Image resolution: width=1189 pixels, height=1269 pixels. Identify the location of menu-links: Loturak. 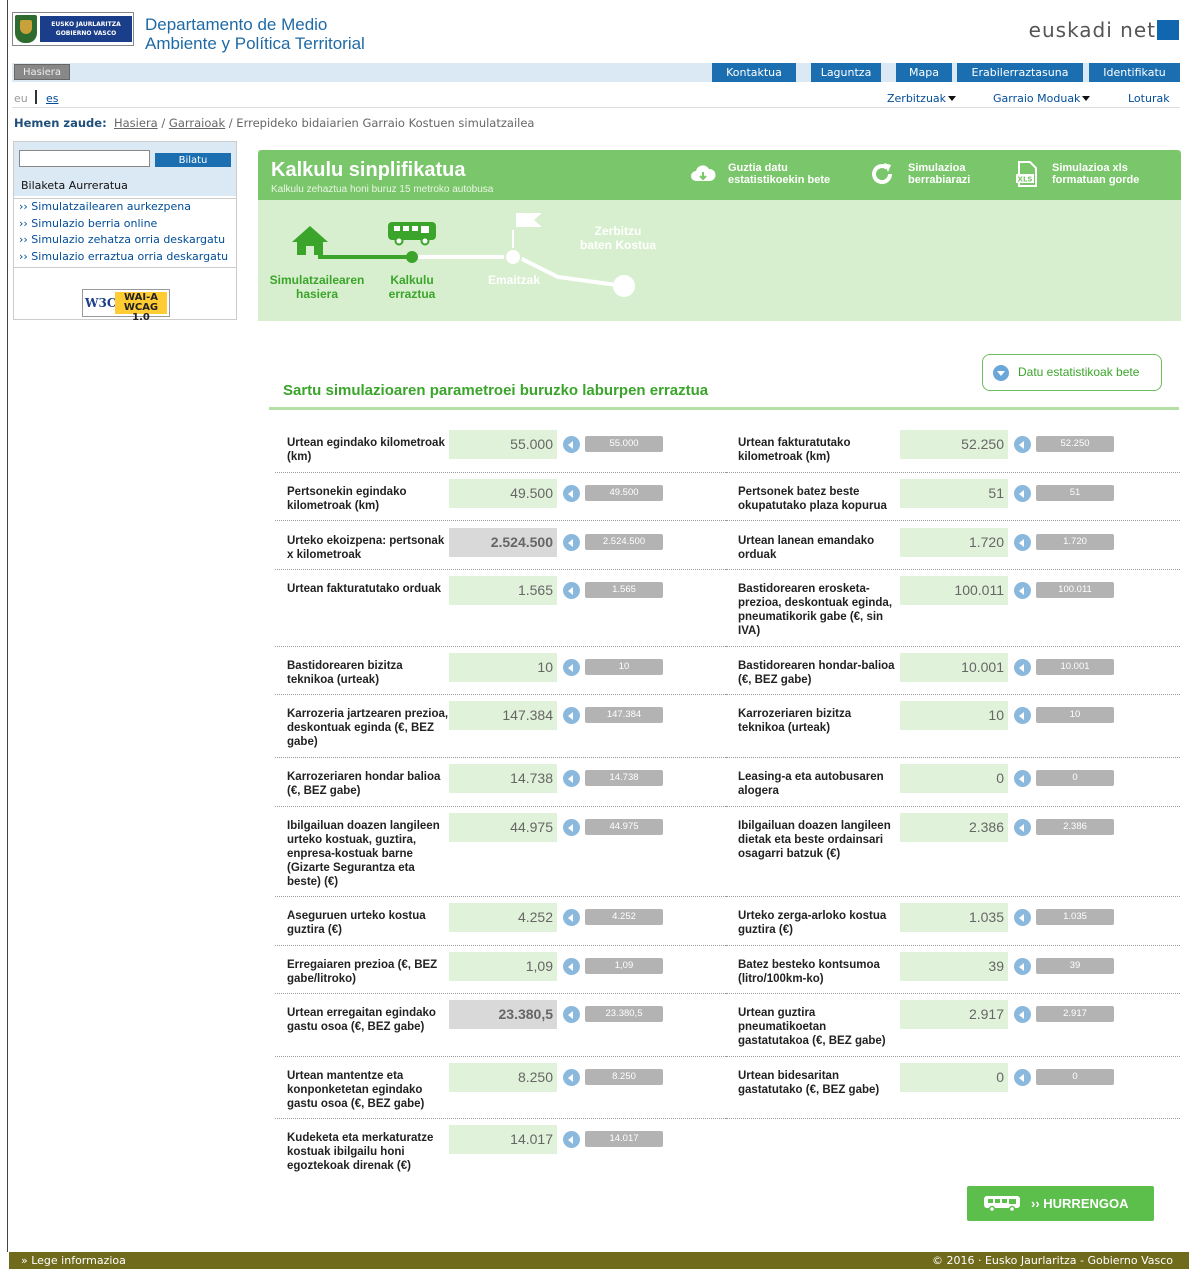
(1149, 98).